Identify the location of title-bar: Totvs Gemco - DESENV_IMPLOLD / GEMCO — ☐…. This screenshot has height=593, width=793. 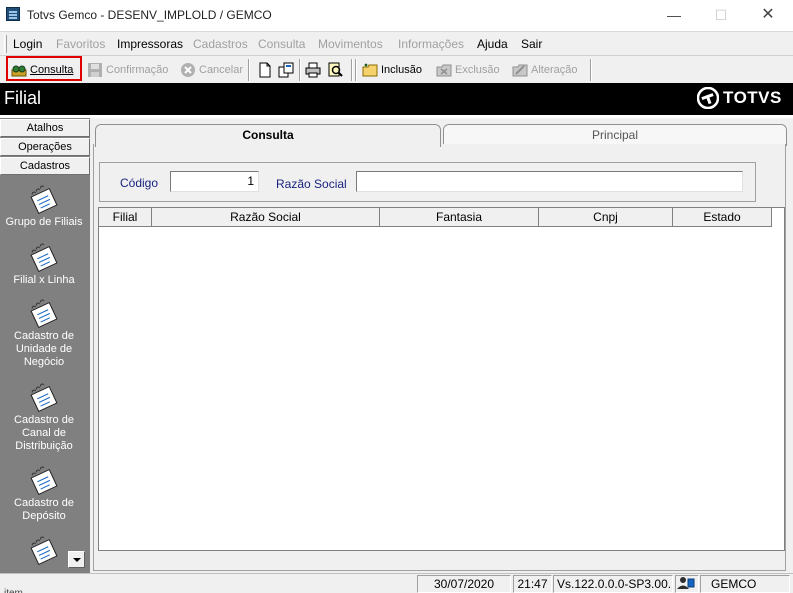
(396, 15).